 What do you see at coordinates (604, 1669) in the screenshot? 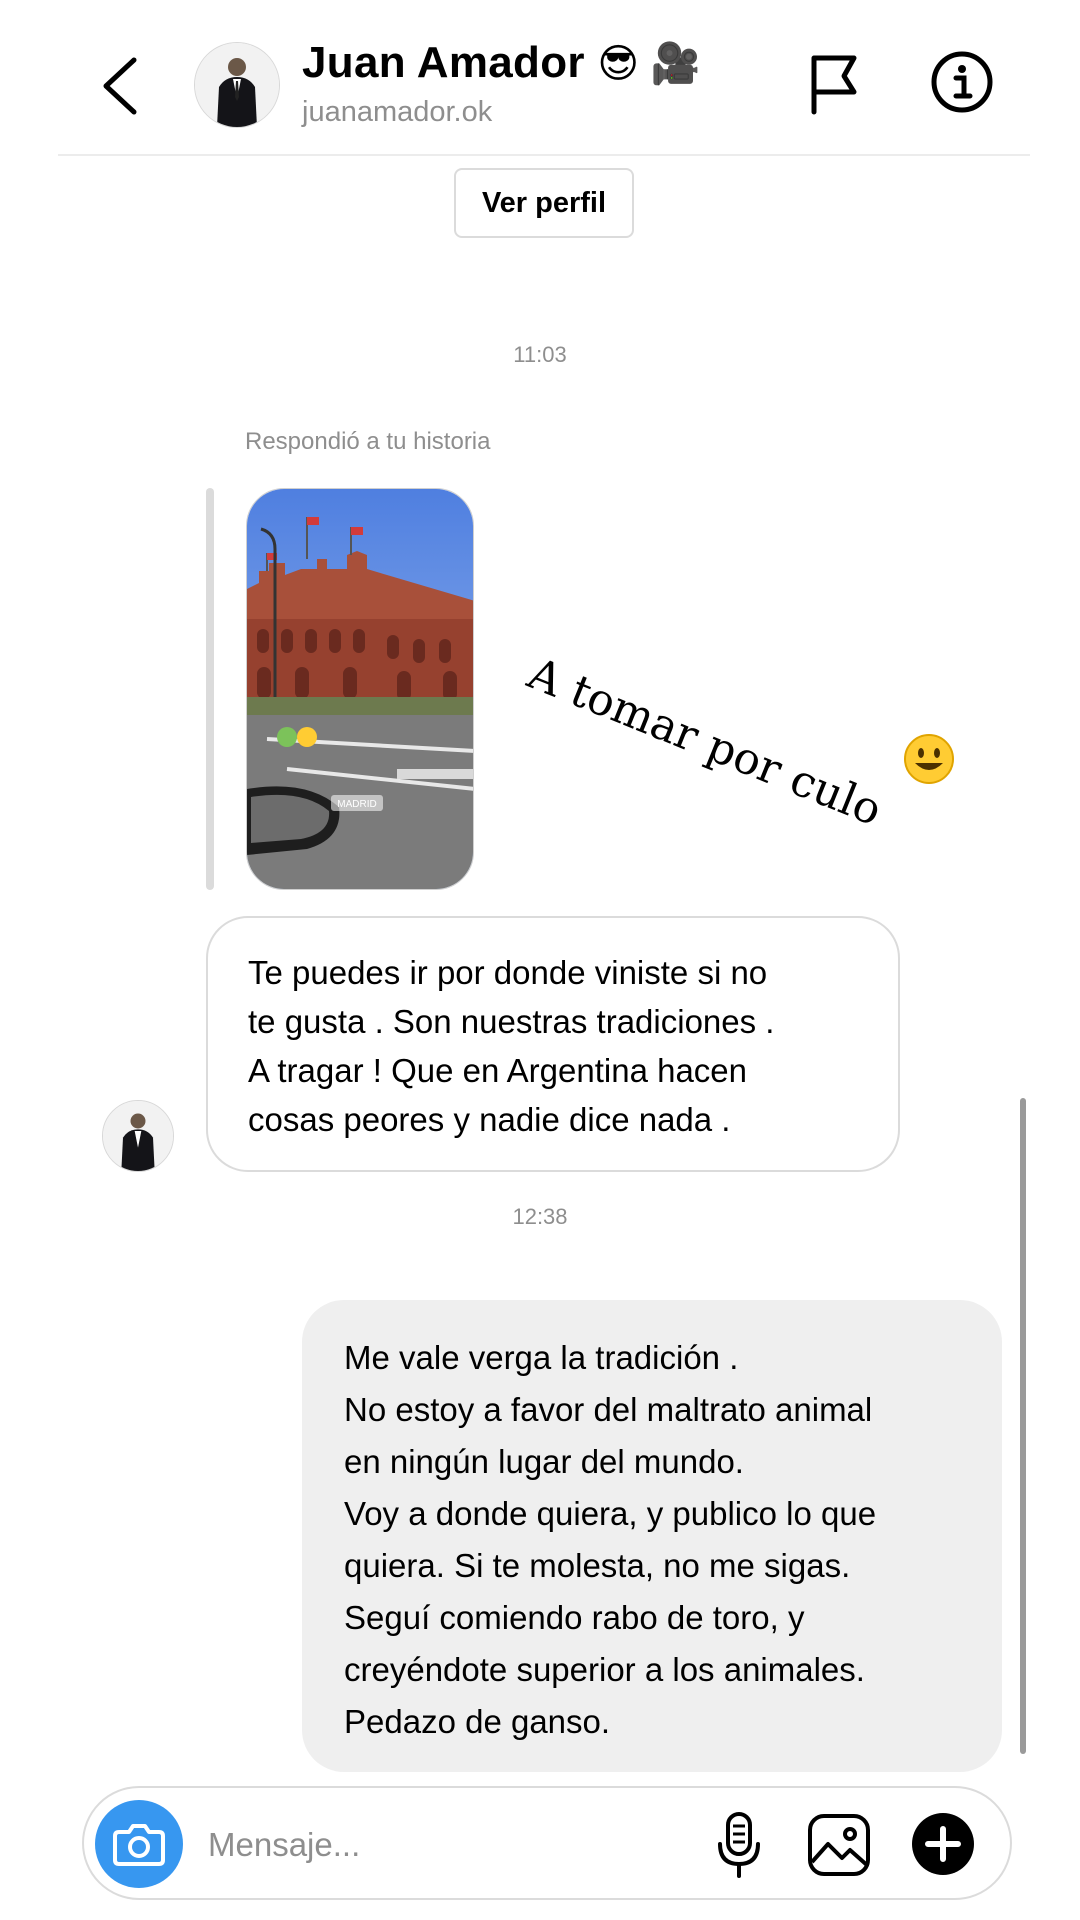
I see `message-line: creyéndote superior a los animales.` at bounding box center [604, 1669].